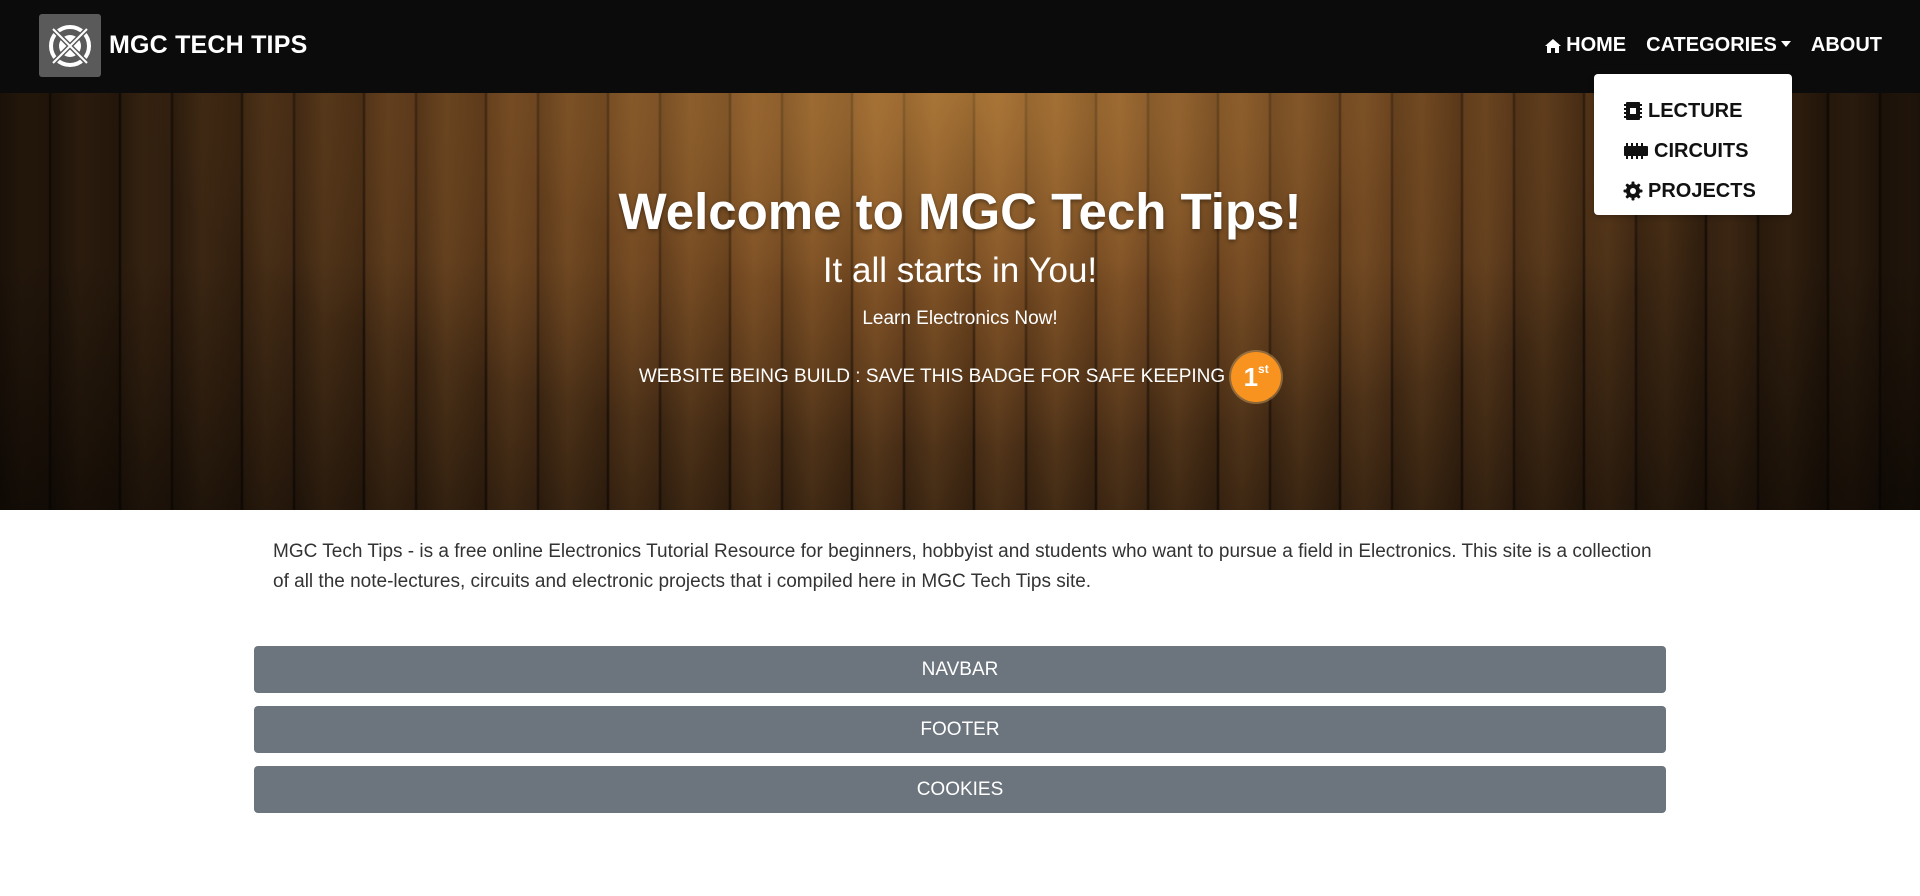 This screenshot has width=1920, height=896. Describe the element at coordinates (1702, 190) in the screenshot. I see `dropdown-item-label: PROJECTS` at that location.